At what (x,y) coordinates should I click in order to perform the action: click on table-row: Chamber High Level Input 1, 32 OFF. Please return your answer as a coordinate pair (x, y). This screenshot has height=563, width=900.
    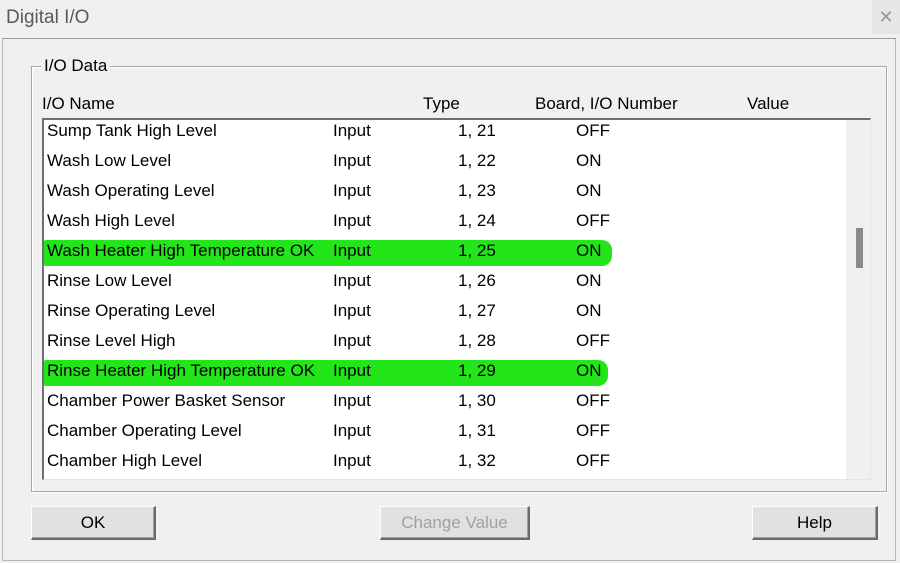
    Looking at the image, I should click on (444, 463).